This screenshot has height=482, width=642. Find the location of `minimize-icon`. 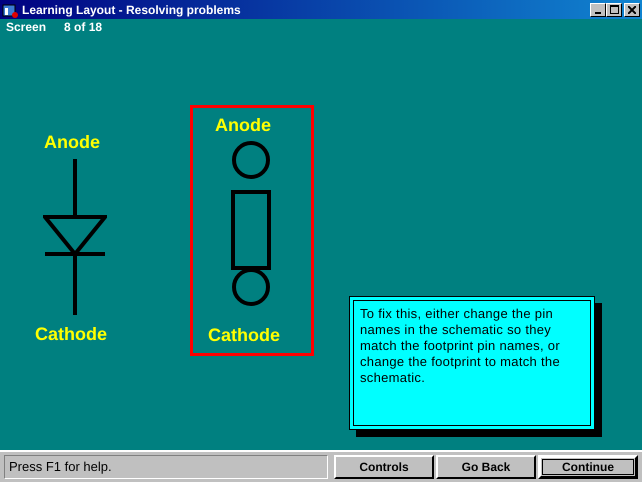

minimize-icon is located at coordinates (598, 13).